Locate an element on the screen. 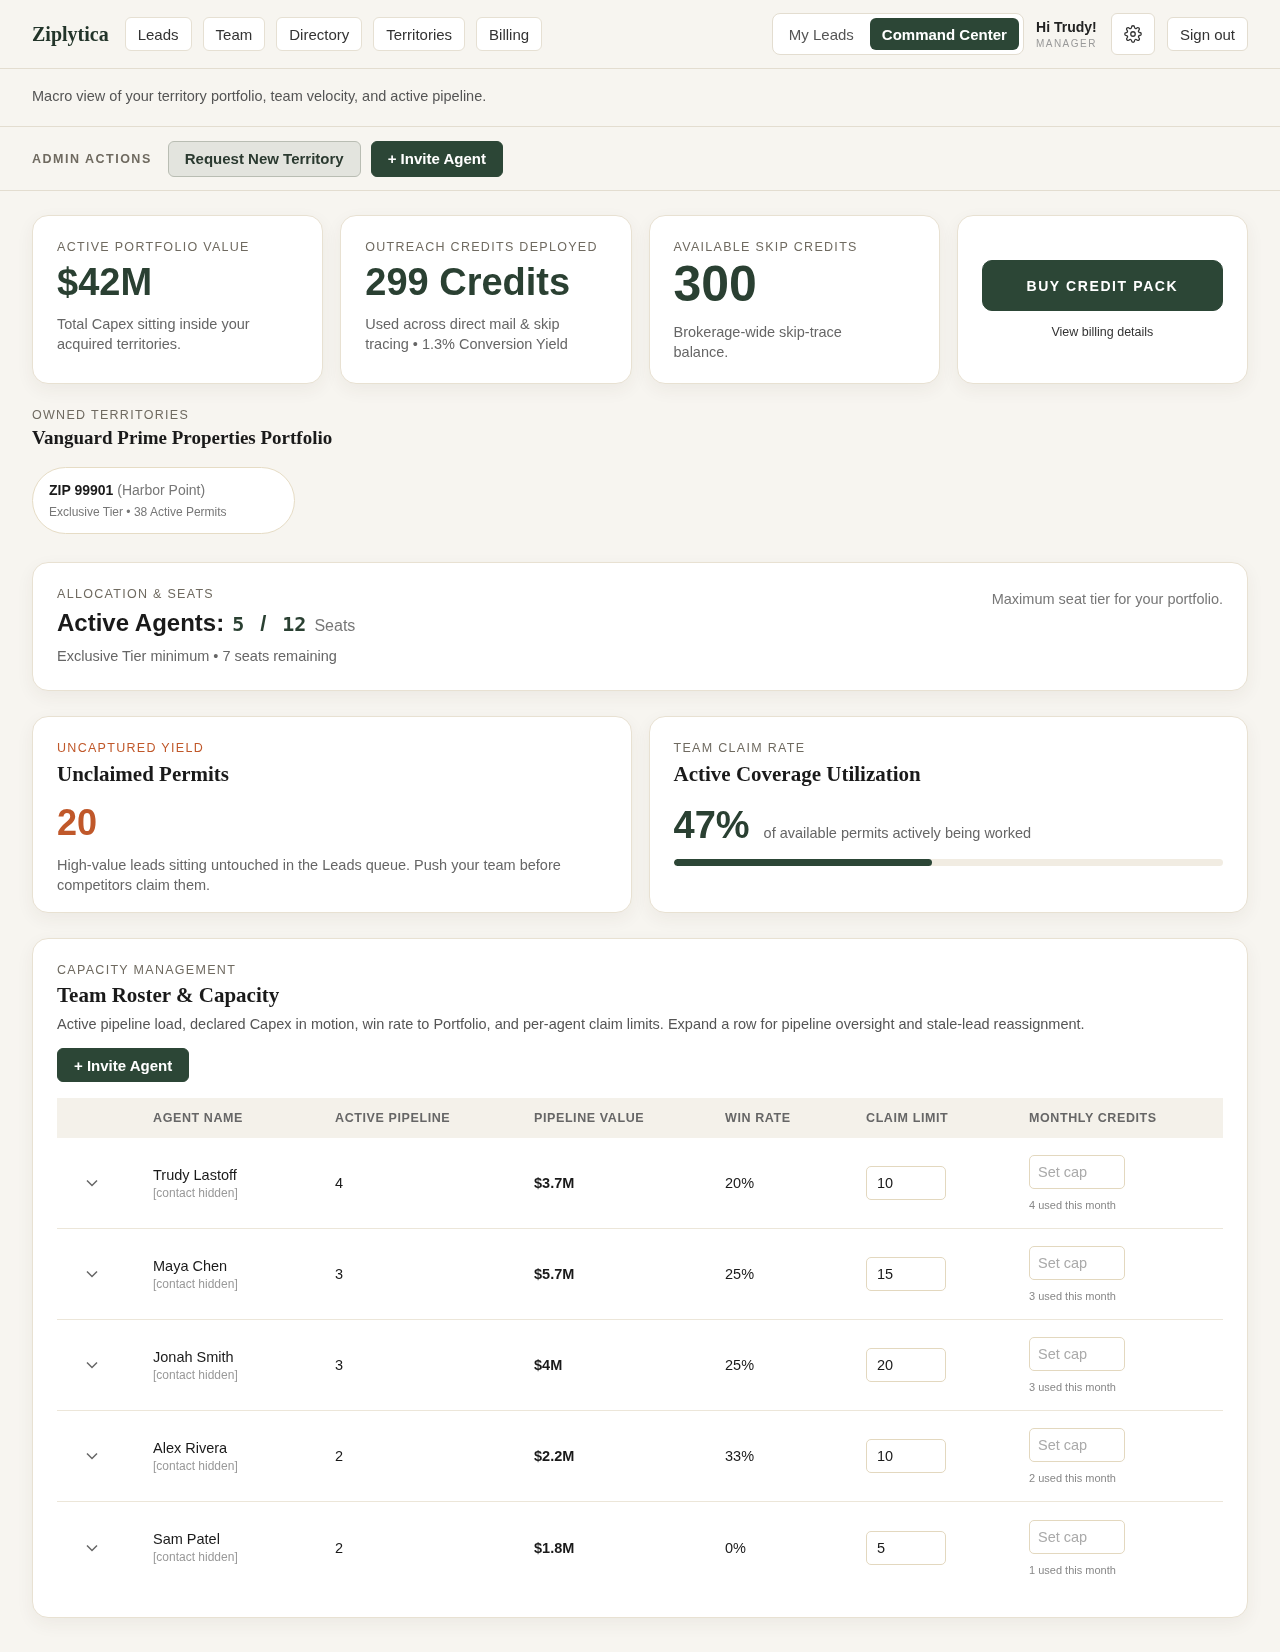 The width and height of the screenshot is (1280, 1652). column-header: ACTIVE PIPELINE is located at coordinates (393, 1118).